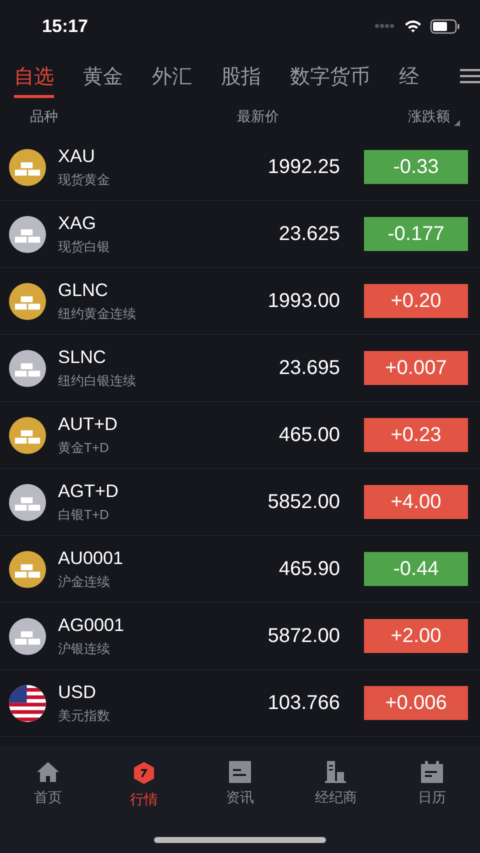 This screenshot has height=853, width=480. Describe the element at coordinates (84, 515) in the screenshot. I see `instrument-name: 白银T+D` at that location.